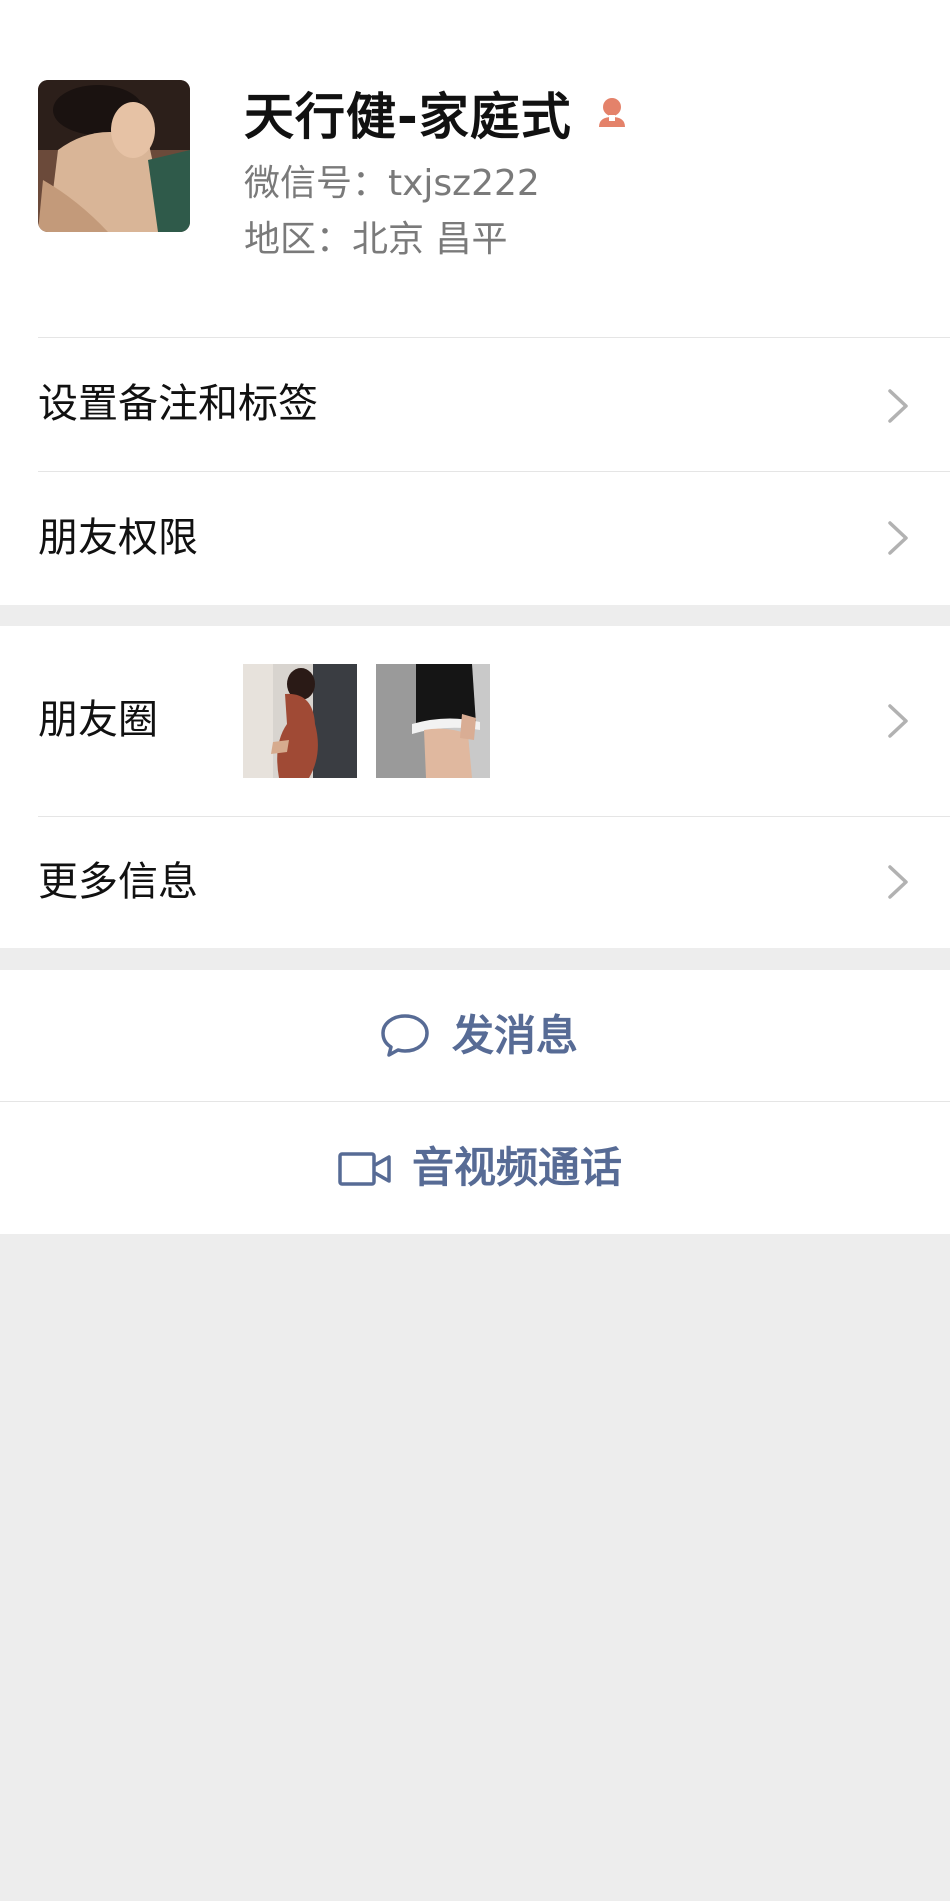 The image size is (950, 1901). Describe the element at coordinates (376, 239) in the screenshot. I see `region: 地区：北京 昌平` at that location.